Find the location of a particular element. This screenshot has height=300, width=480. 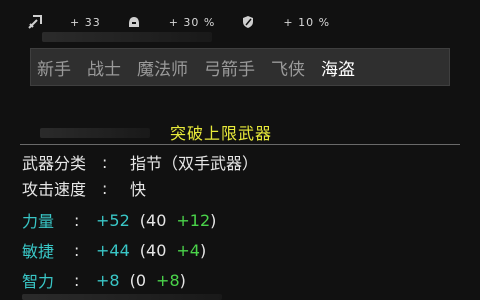

weapon-type-value: 指节（双手武器） is located at coordinates (194, 163).